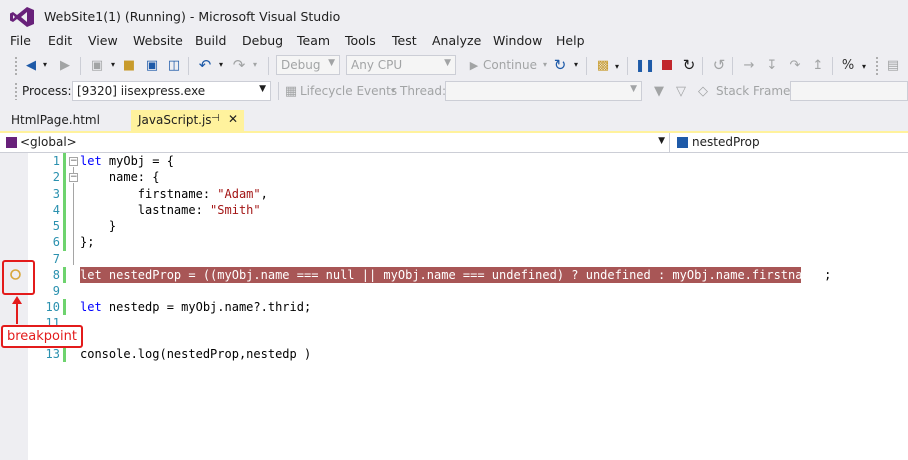  What do you see at coordinates (454, 121) in the screenshot?
I see `document-tab-strip: HtmlPage.html JavaScript.js ⊣ ✕` at bounding box center [454, 121].